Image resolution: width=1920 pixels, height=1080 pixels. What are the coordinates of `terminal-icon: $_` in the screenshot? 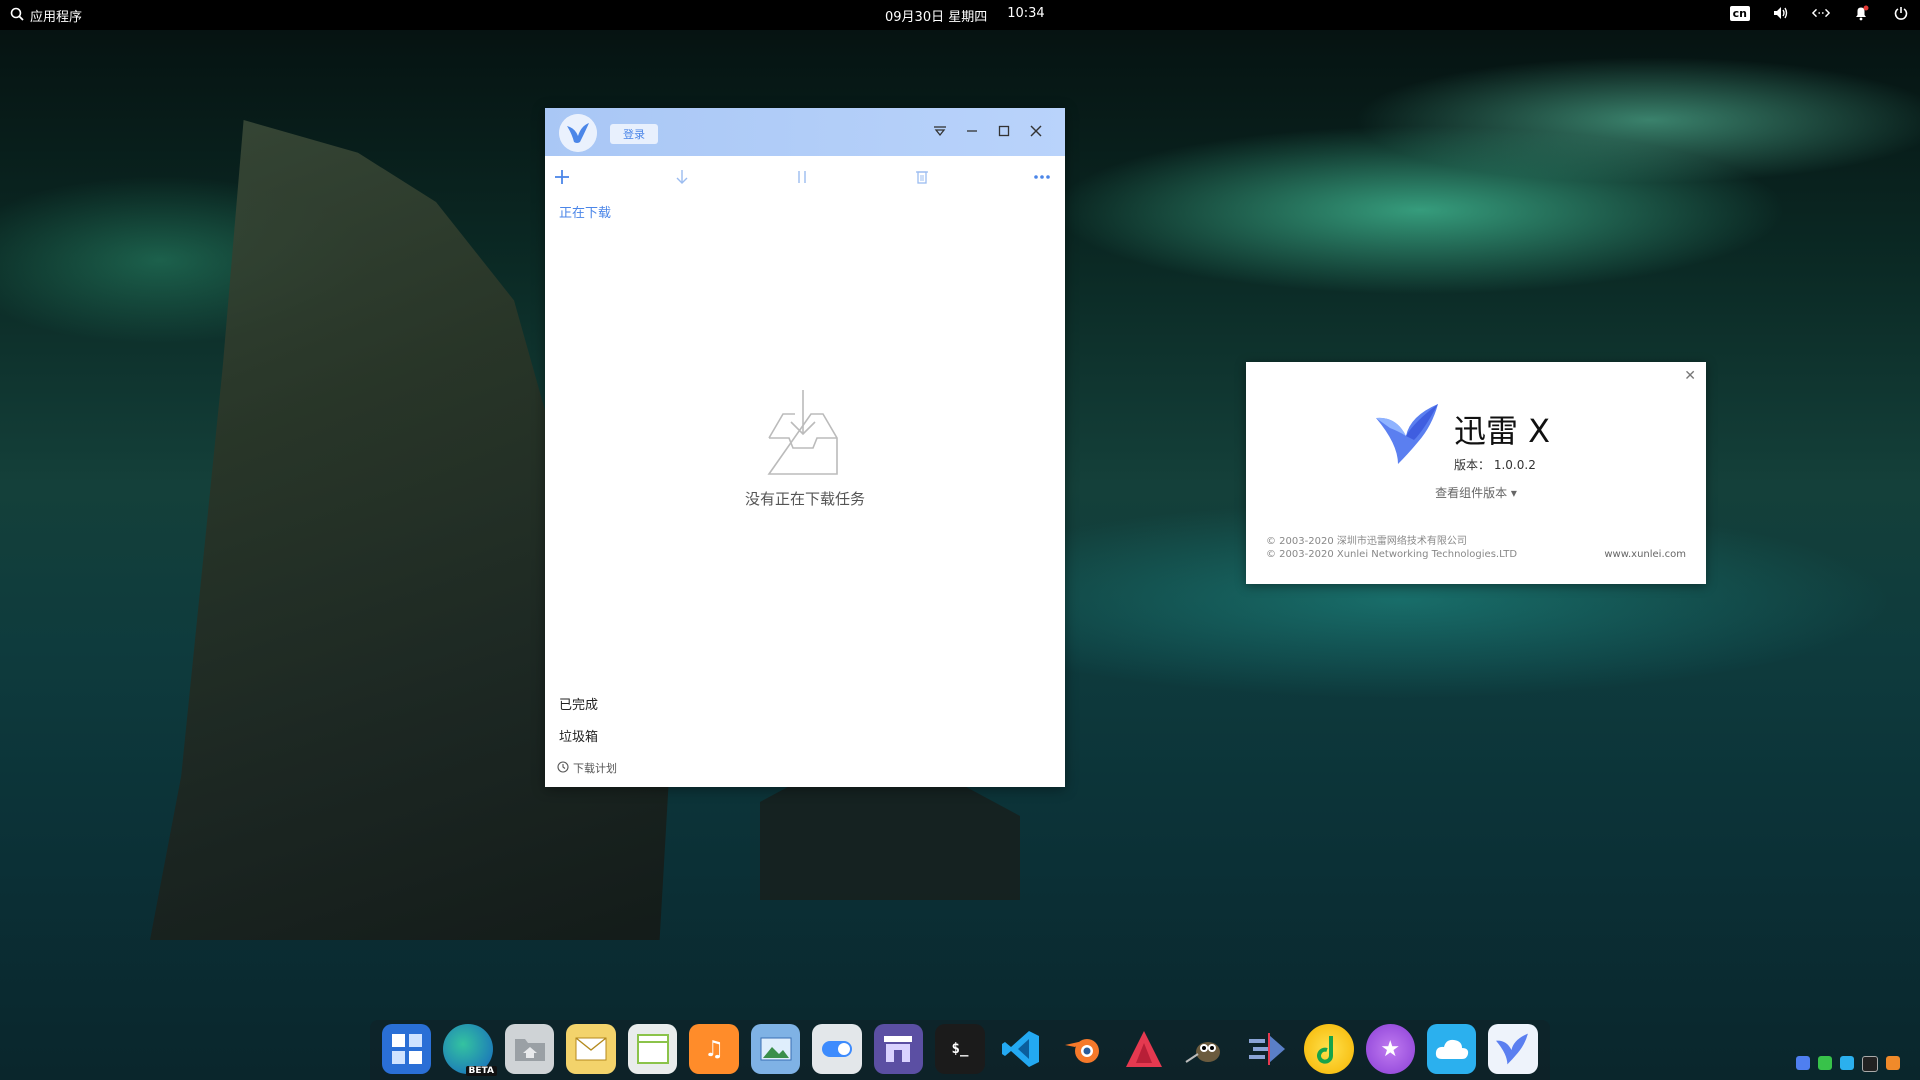 It's located at (960, 1049).